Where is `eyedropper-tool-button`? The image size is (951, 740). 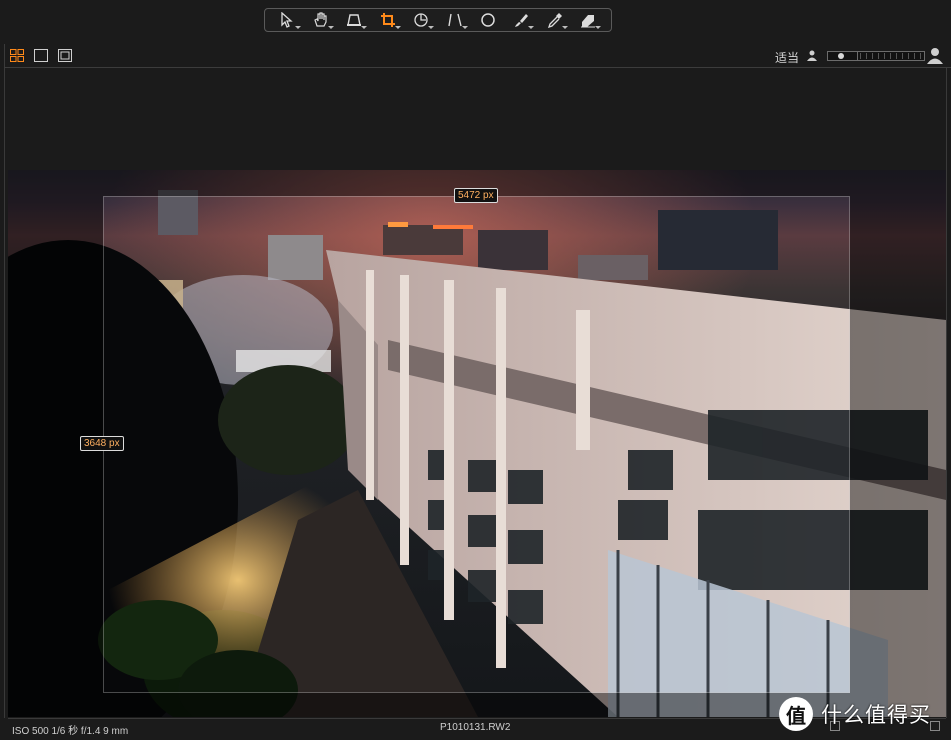
eyedropper-tool-button is located at coordinates (555, 20).